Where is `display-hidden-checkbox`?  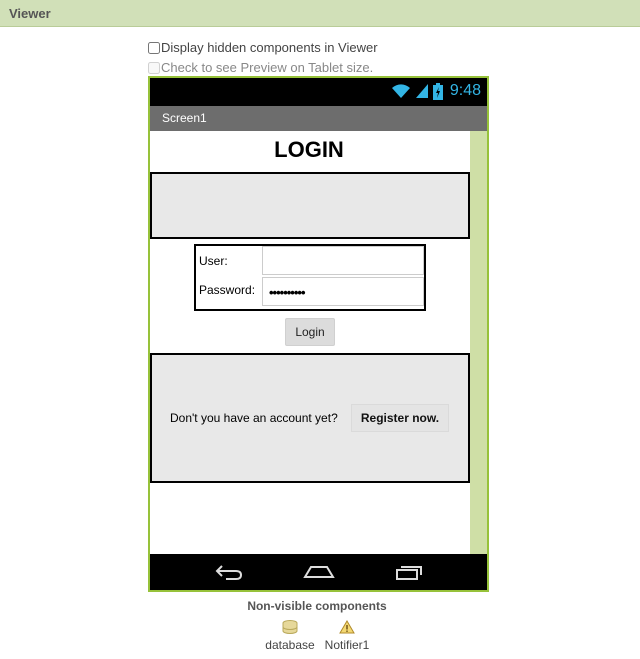
display-hidden-checkbox is located at coordinates (154, 47).